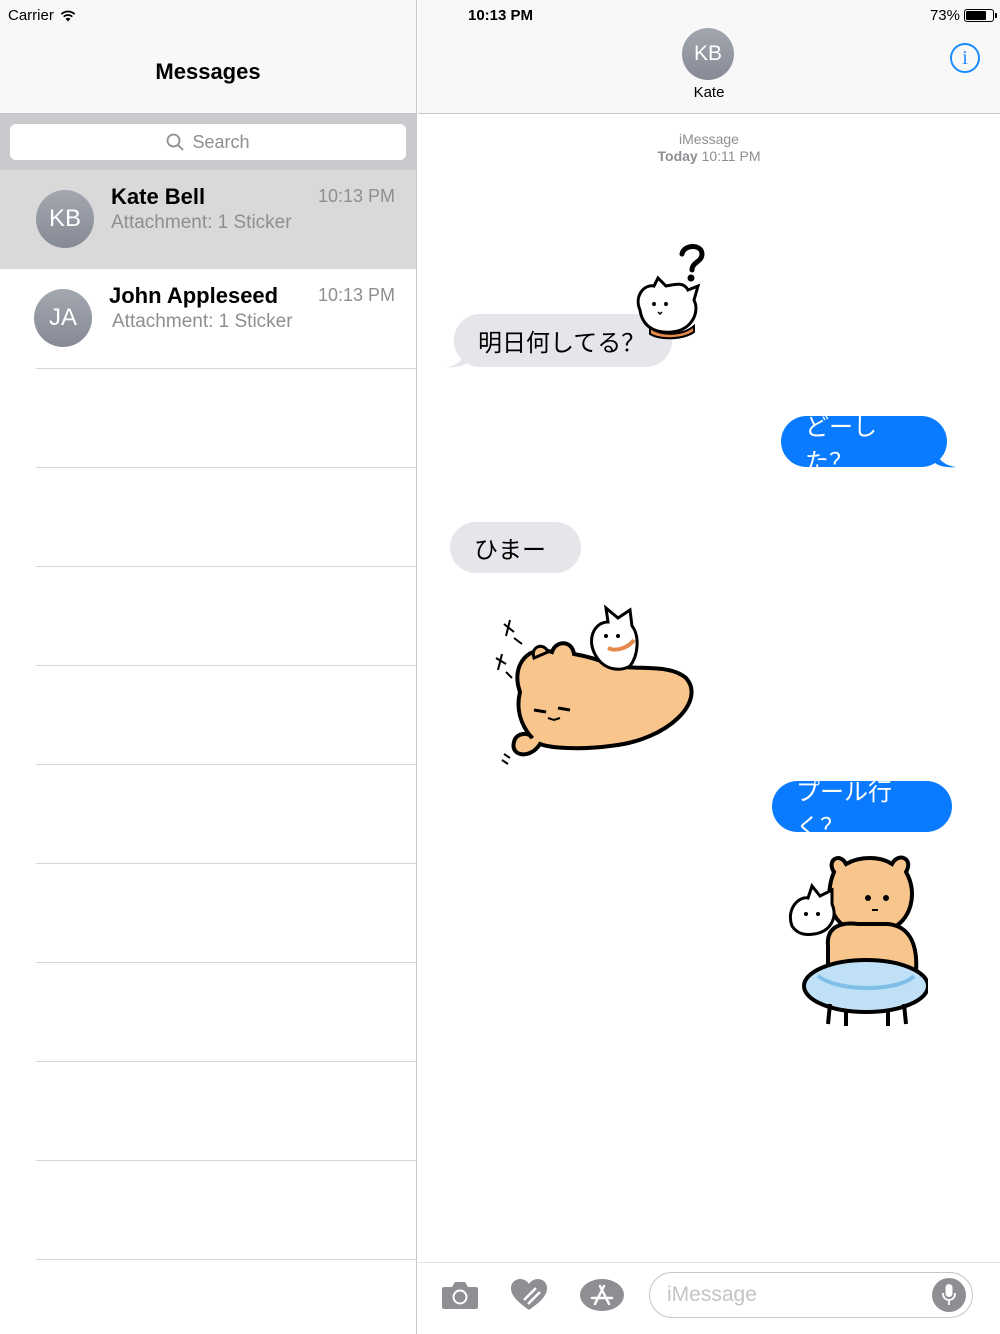  What do you see at coordinates (841, 444) in the screenshot?
I see `message-text: どーした？` at bounding box center [841, 444].